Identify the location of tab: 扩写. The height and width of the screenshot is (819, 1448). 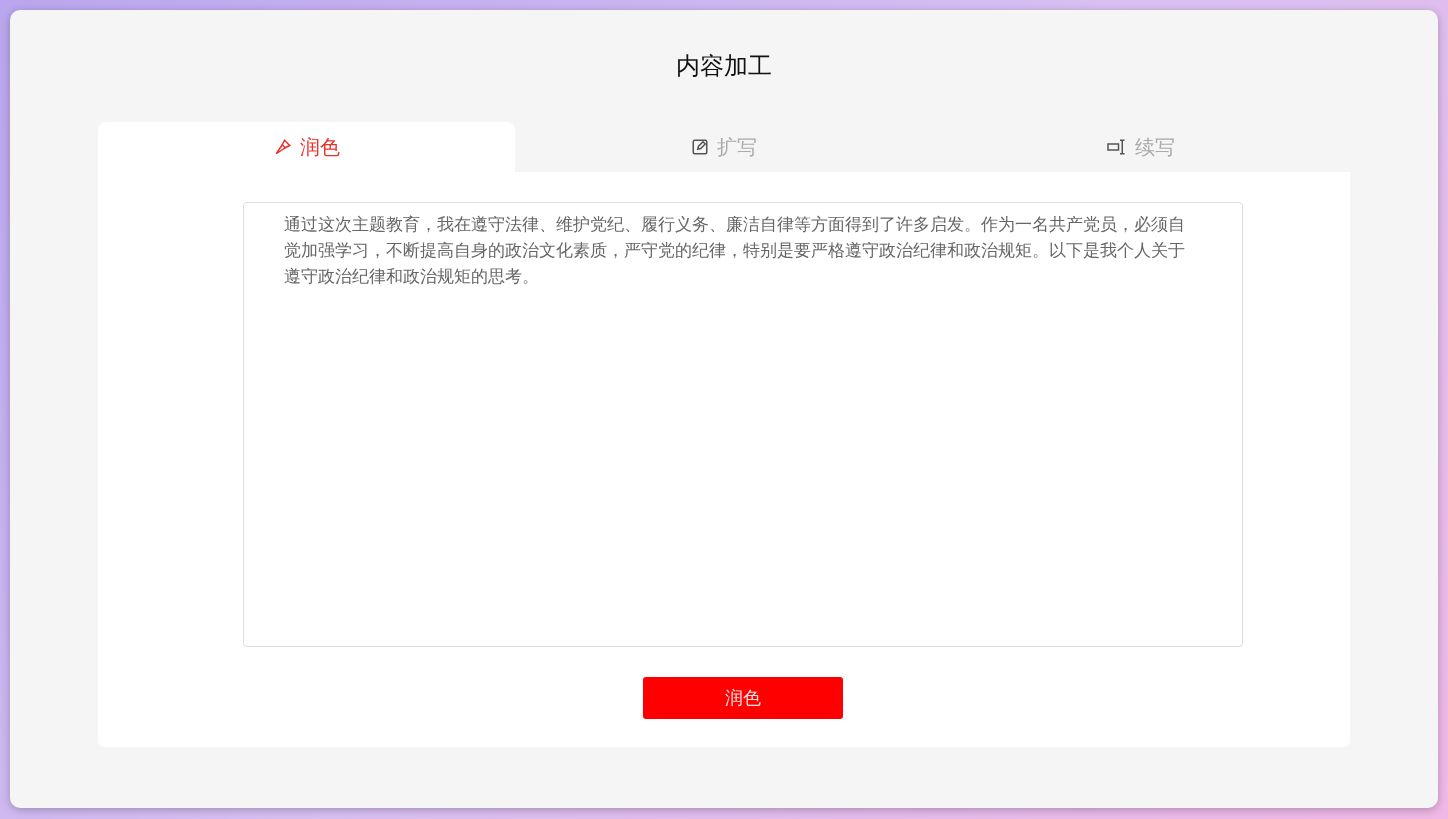
(724, 147).